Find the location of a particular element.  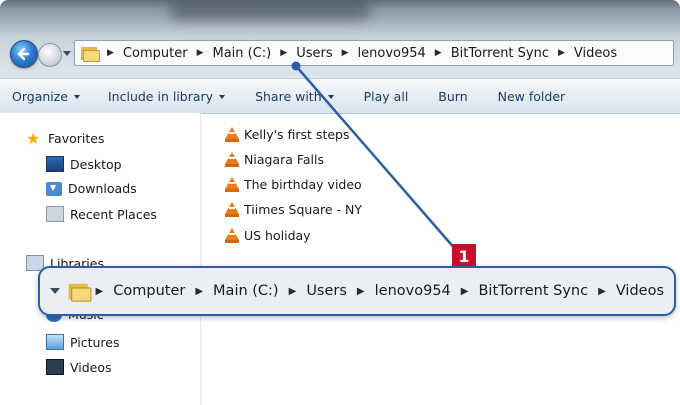

chevron-down-icon is located at coordinates (55, 291).